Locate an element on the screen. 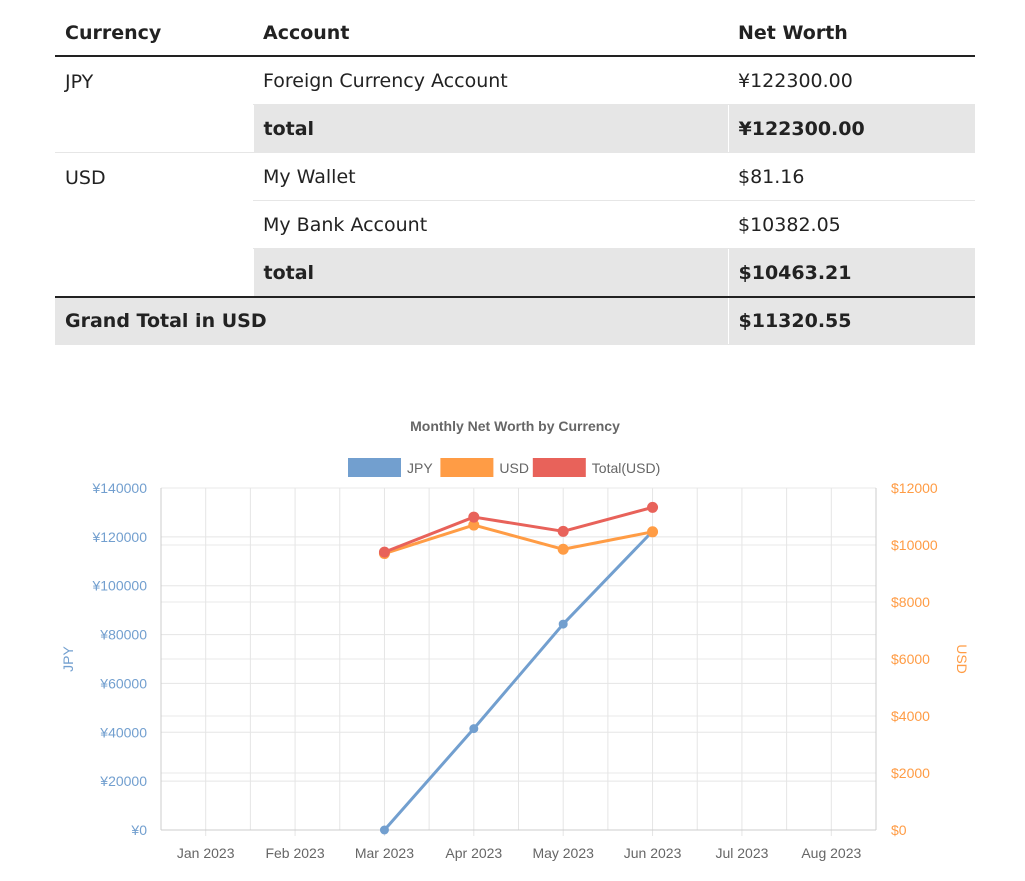  x-tick-label: Jun 2023 is located at coordinates (653, 853).